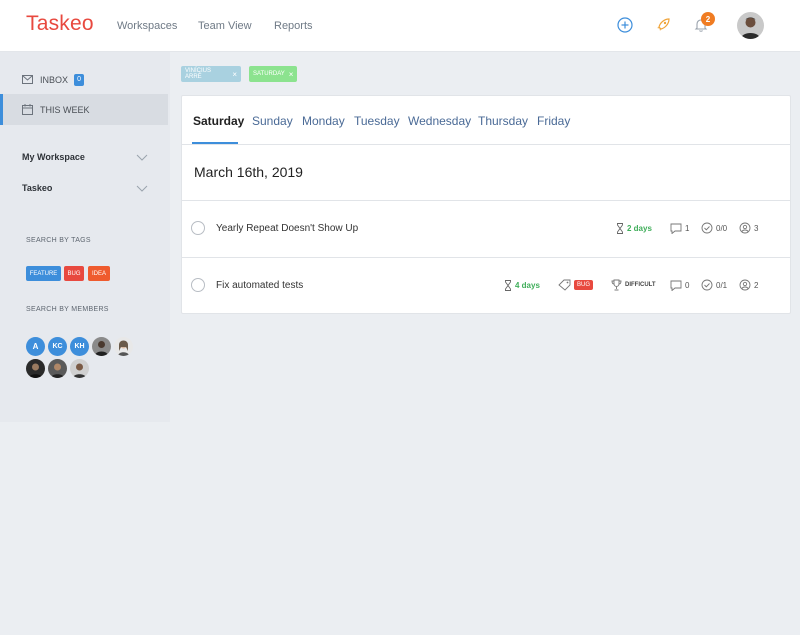  I want to click on workspace-label: My Workspace, so click(53, 157).